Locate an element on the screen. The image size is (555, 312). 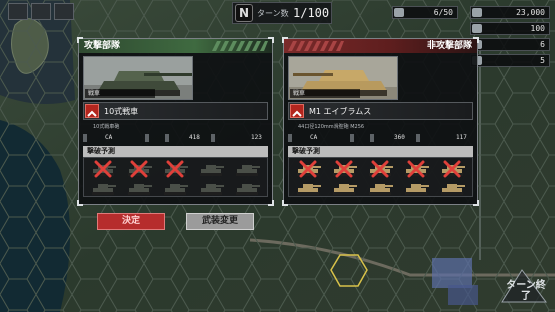
defender-unit-name: M1 エイブラムス is located at coordinates (340, 111).